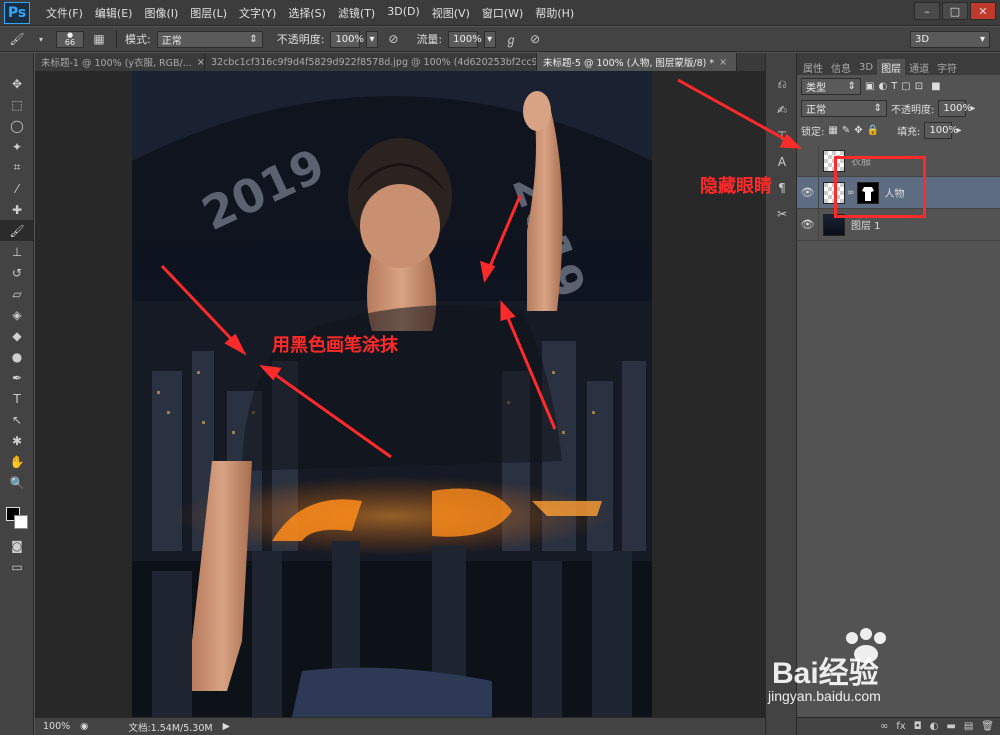  I want to click on tab-layers: 图层, so click(891, 67).